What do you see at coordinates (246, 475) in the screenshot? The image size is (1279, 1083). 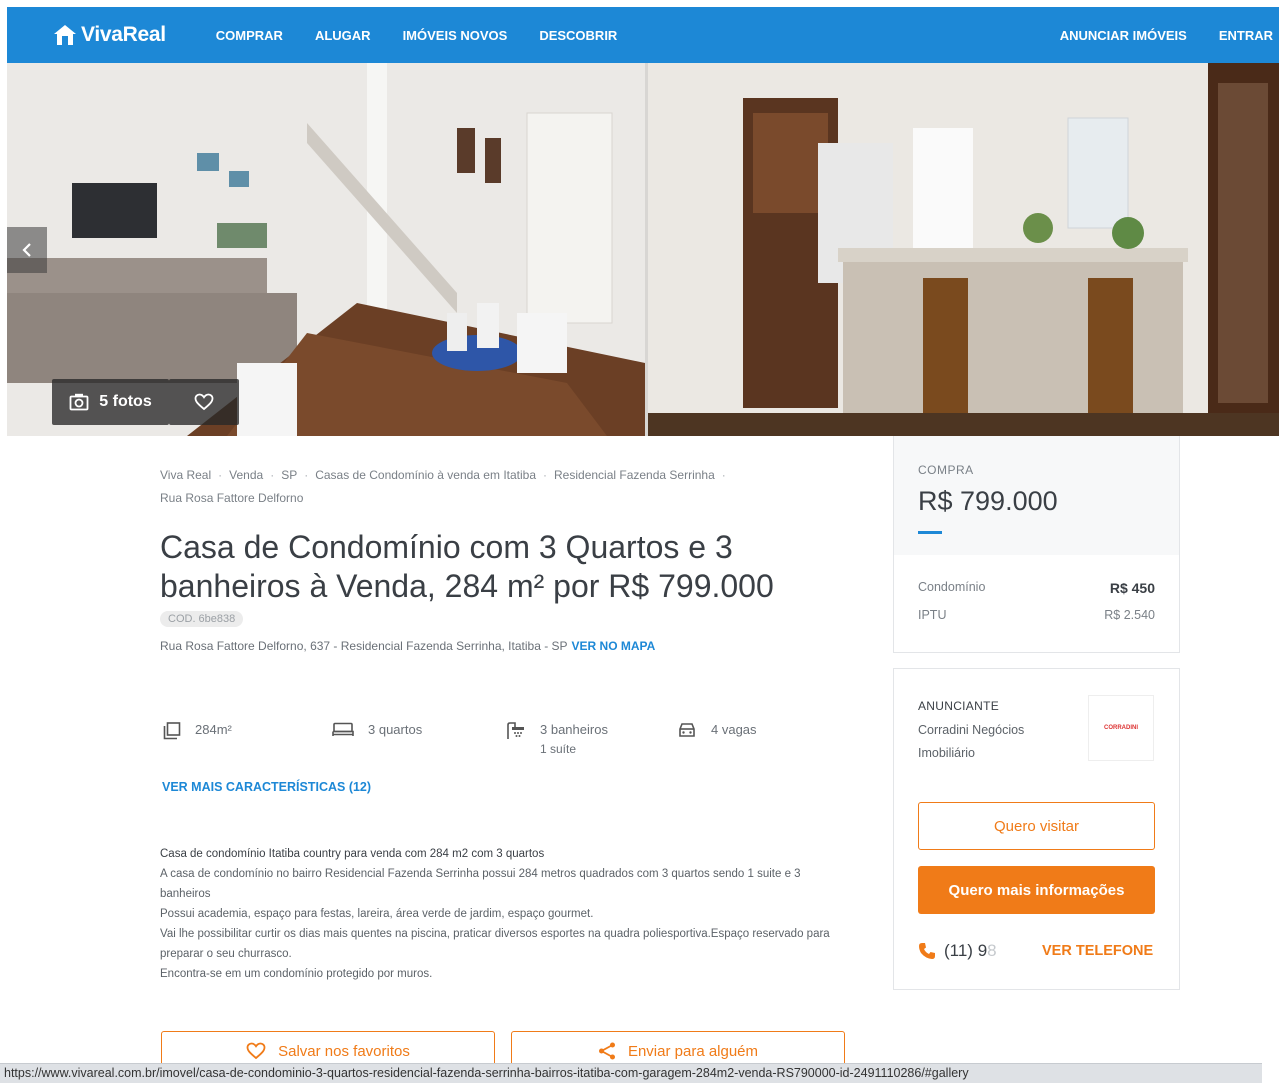 I see `breadcrumb-item-venda: Venda` at bounding box center [246, 475].